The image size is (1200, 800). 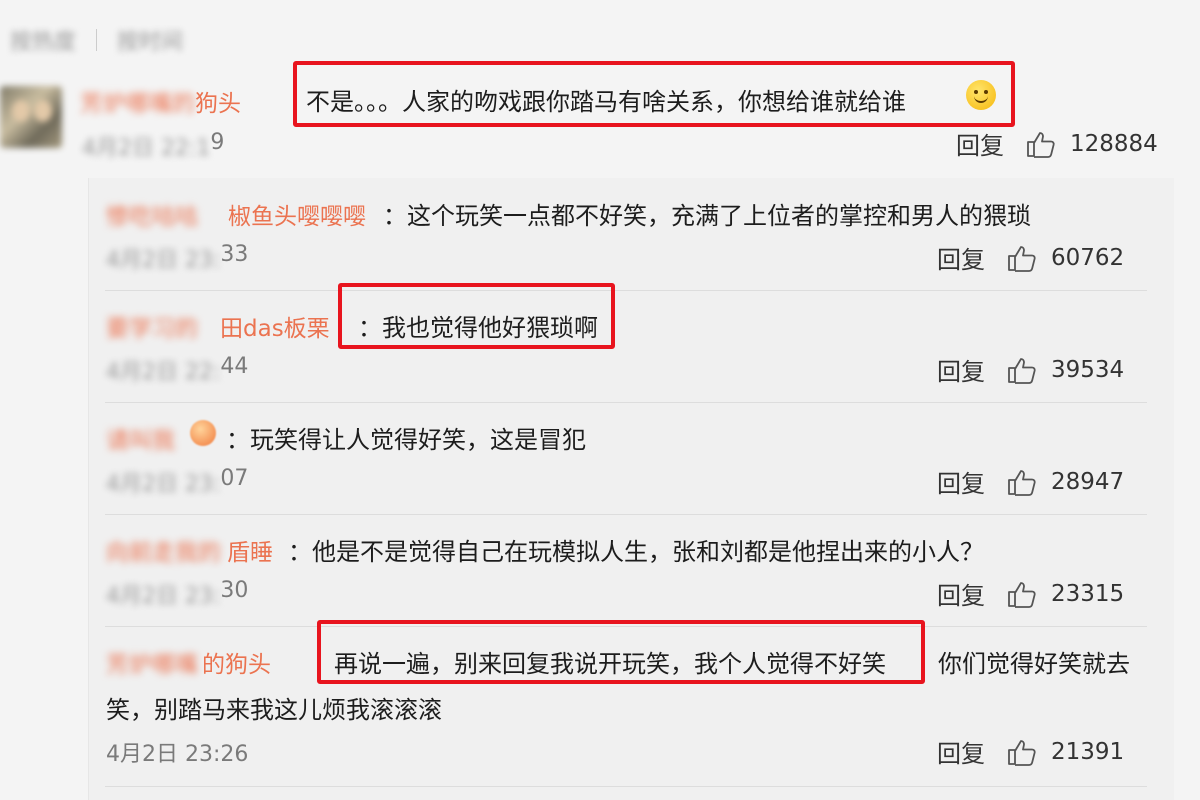 I want to click on reply-username: 向前走我的 盾睡, so click(x=189, y=550).